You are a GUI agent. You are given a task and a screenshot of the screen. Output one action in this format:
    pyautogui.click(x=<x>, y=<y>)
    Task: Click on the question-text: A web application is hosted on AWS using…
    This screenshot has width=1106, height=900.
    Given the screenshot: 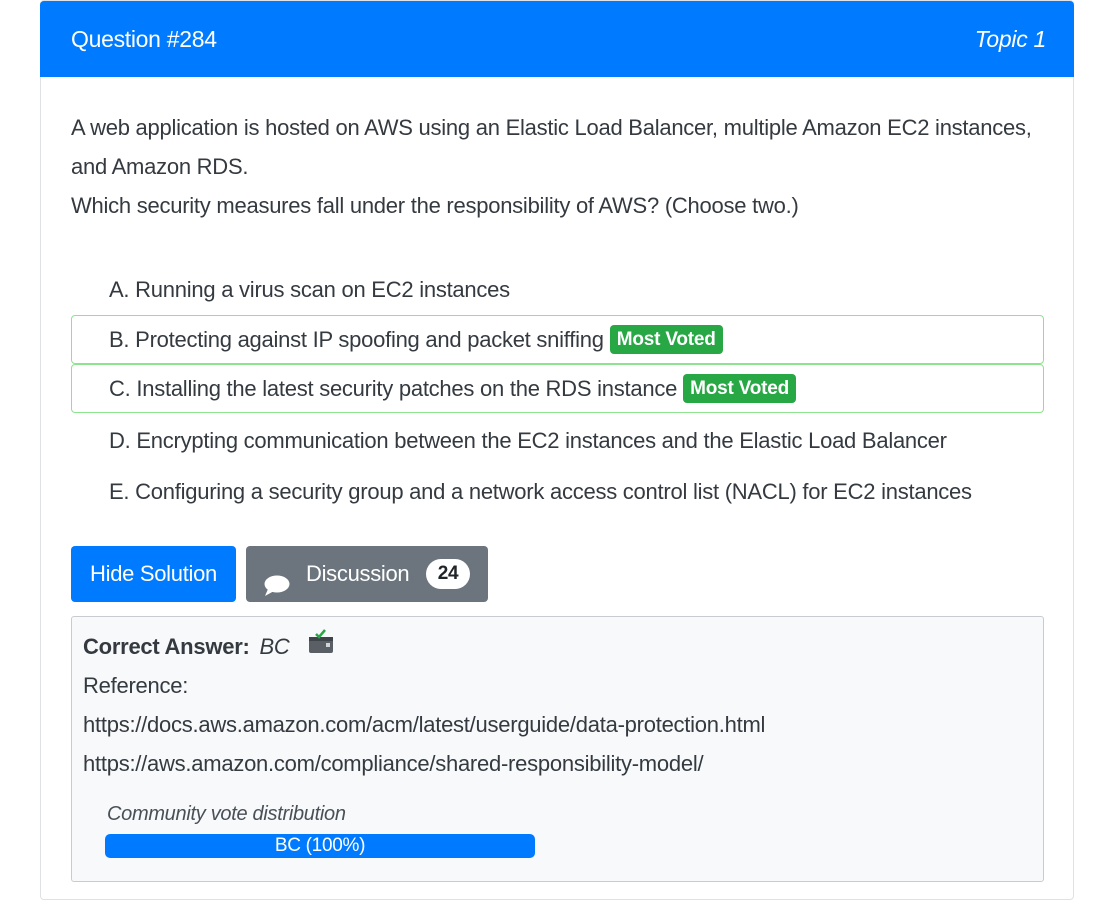 What is the action you would take?
    pyautogui.click(x=556, y=166)
    